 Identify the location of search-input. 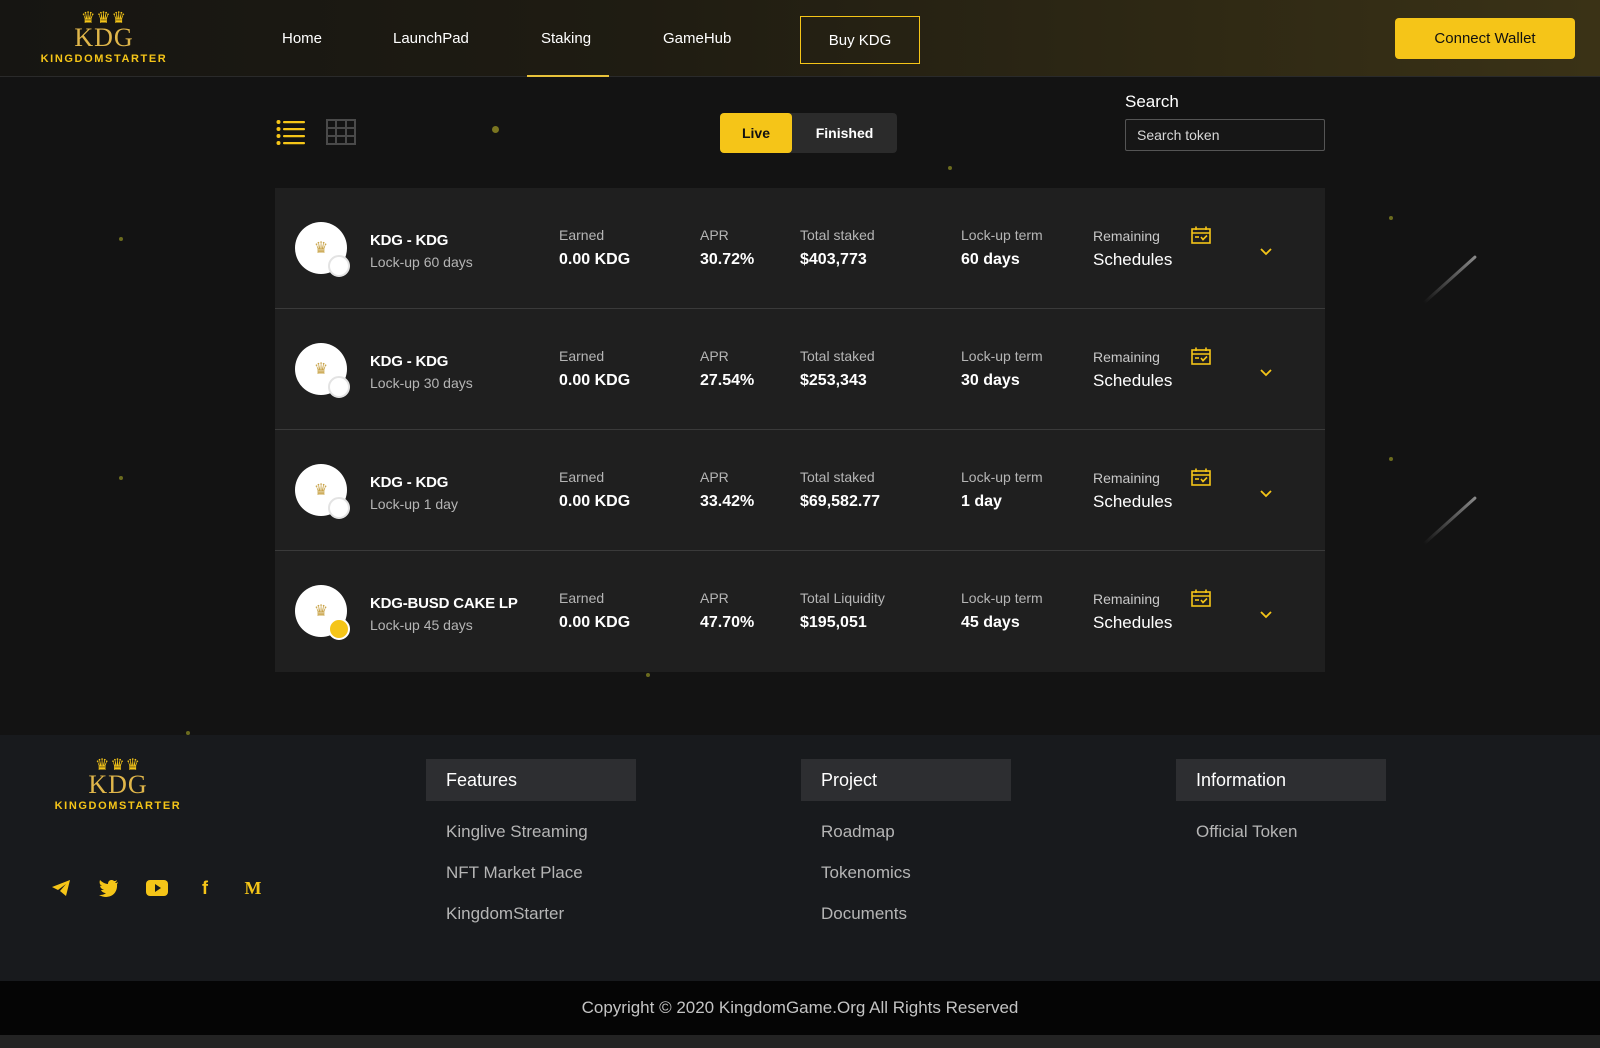
(1225, 135).